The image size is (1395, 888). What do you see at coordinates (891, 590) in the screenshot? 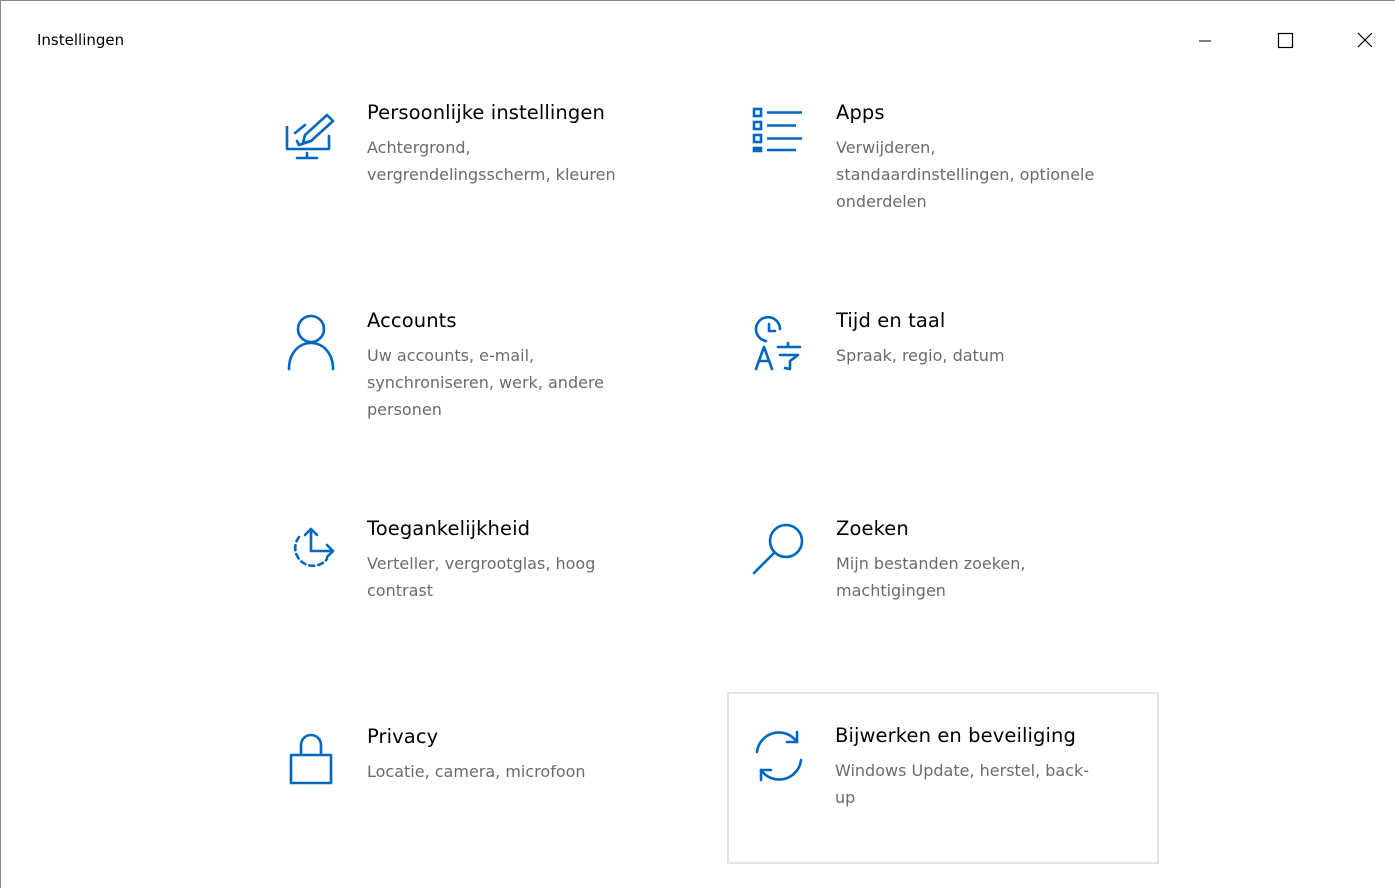
I see `desc-line: machtigingen` at bounding box center [891, 590].